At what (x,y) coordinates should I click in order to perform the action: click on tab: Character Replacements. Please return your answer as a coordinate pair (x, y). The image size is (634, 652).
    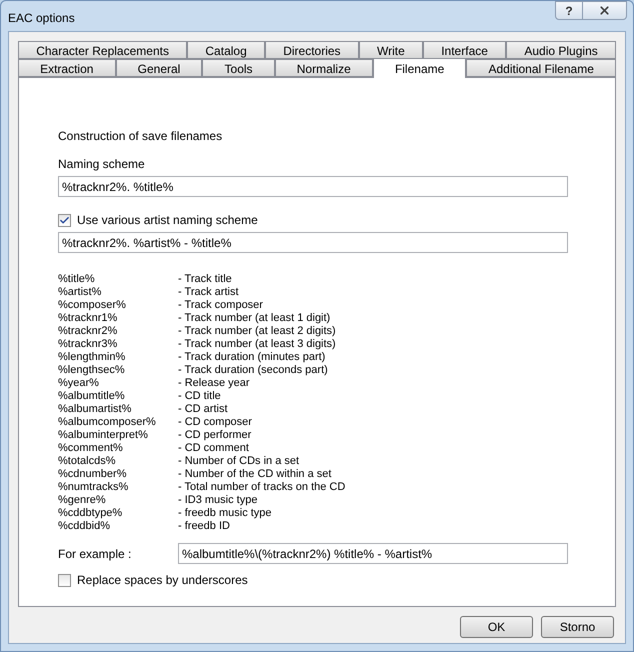
    Looking at the image, I should click on (103, 50).